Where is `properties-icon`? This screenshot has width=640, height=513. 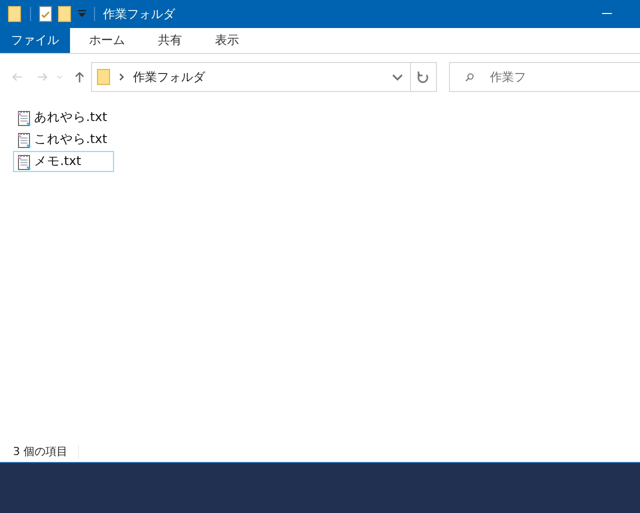 properties-icon is located at coordinates (45, 14).